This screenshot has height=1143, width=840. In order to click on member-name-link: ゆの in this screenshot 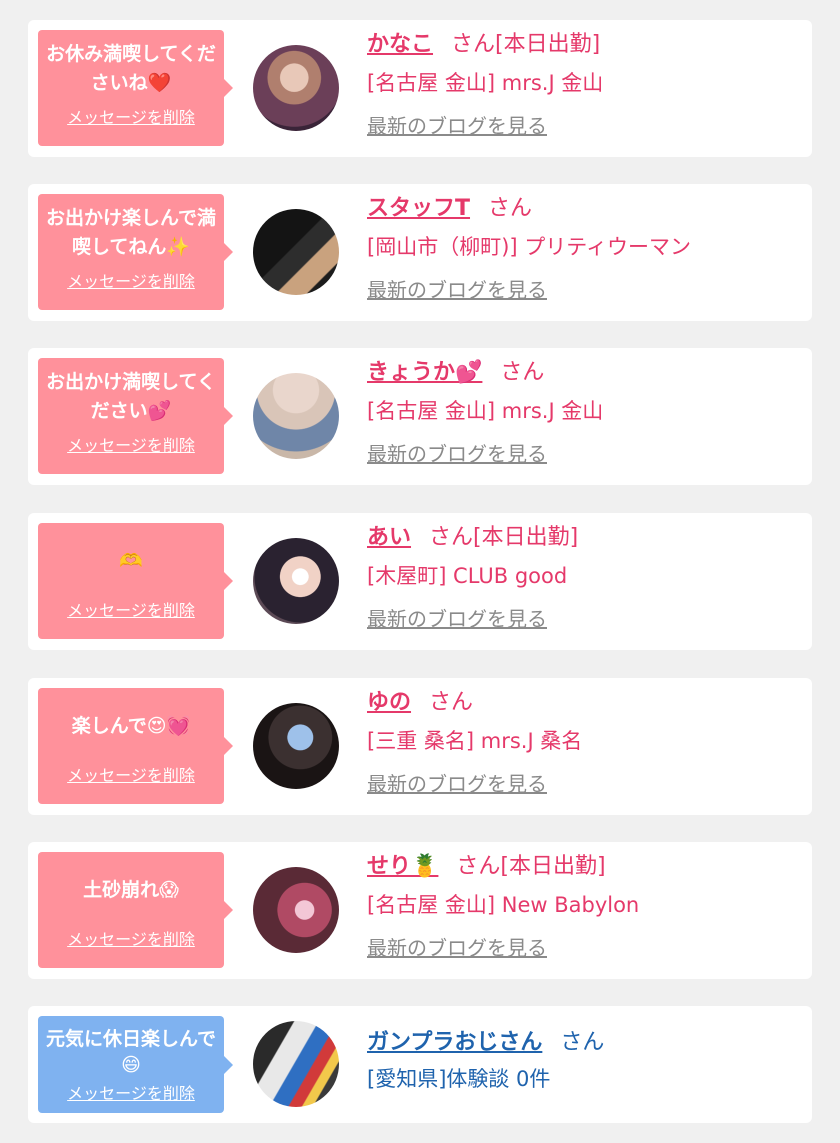, I will do `click(389, 702)`.